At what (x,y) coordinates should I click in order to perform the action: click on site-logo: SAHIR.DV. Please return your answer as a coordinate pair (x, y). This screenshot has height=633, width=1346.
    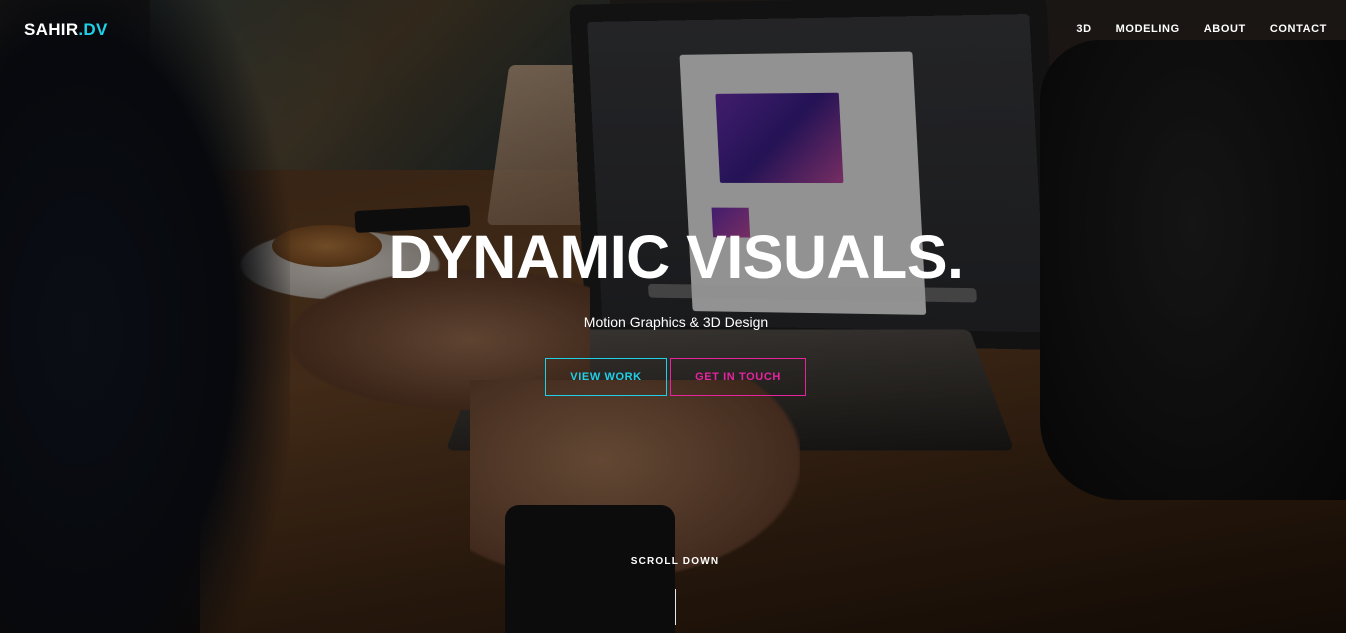
    Looking at the image, I should click on (66, 30).